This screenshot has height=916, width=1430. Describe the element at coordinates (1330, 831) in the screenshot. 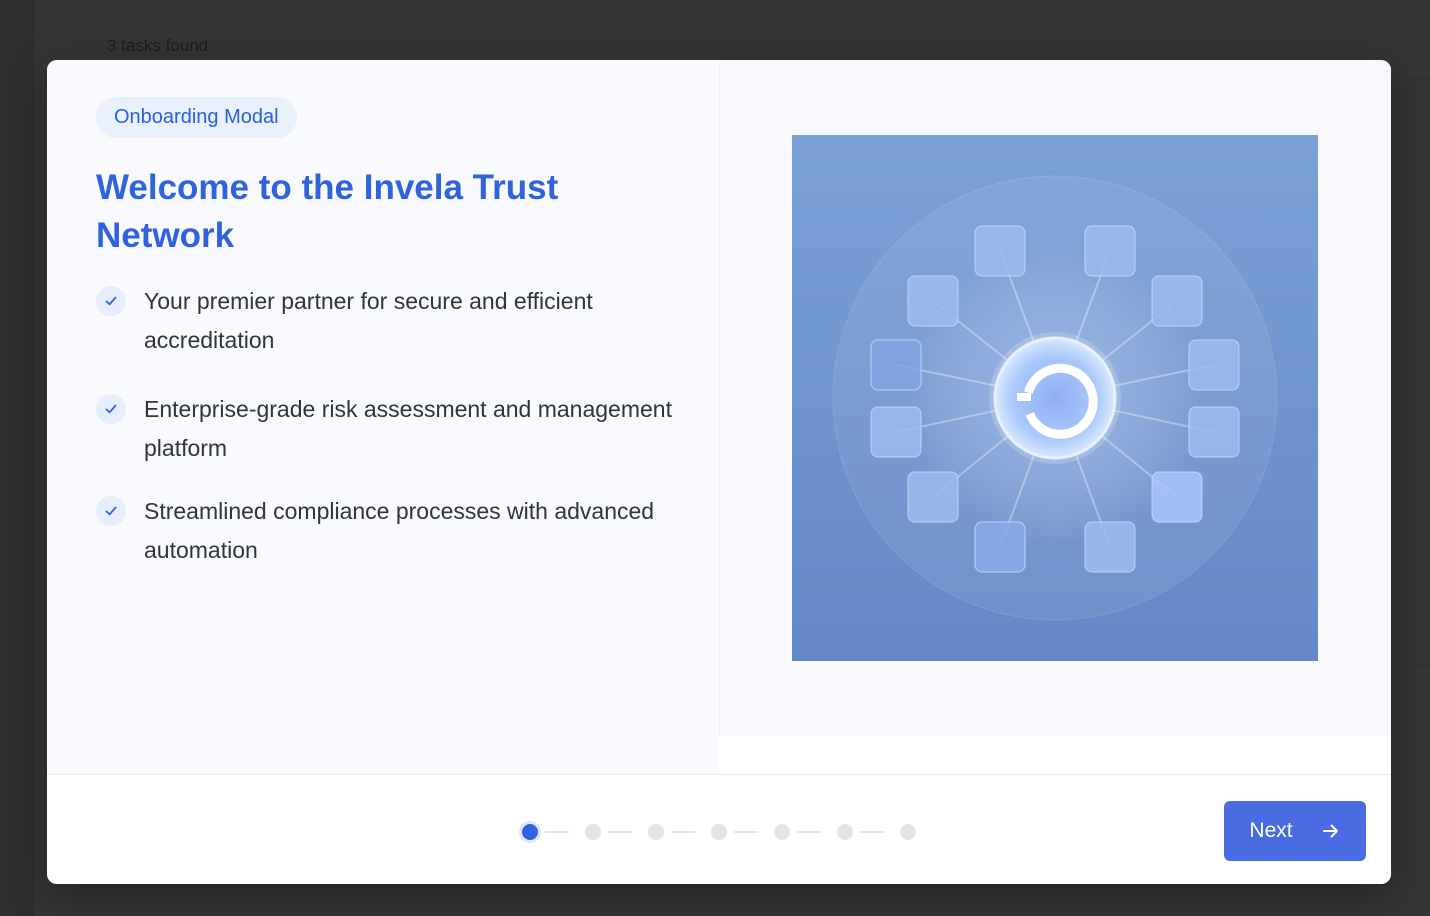

I see `arrow-right-icon` at that location.